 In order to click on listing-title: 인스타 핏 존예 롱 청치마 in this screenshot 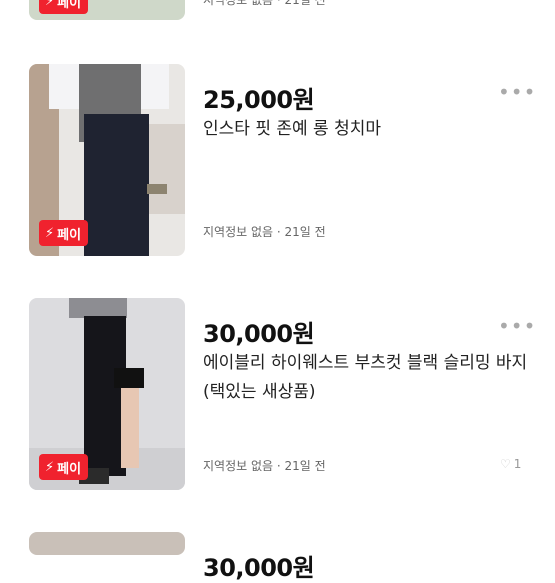, I will do `click(368, 129)`.